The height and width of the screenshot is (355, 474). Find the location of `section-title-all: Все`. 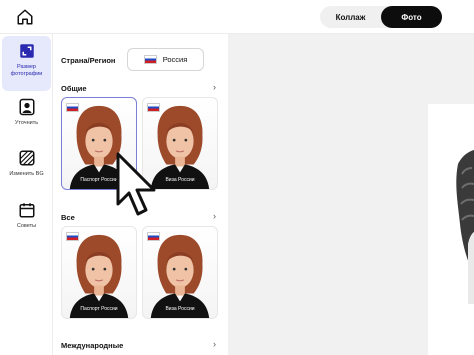

section-title-all: Все is located at coordinates (68, 217).